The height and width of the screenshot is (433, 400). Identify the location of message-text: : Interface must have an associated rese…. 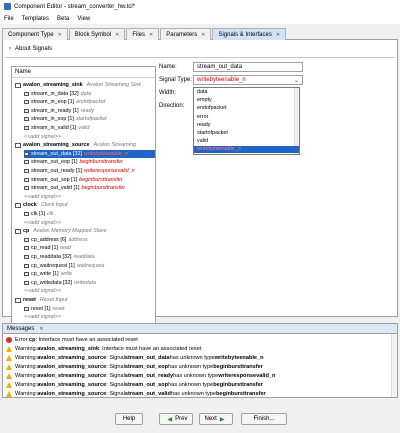
(150, 348).